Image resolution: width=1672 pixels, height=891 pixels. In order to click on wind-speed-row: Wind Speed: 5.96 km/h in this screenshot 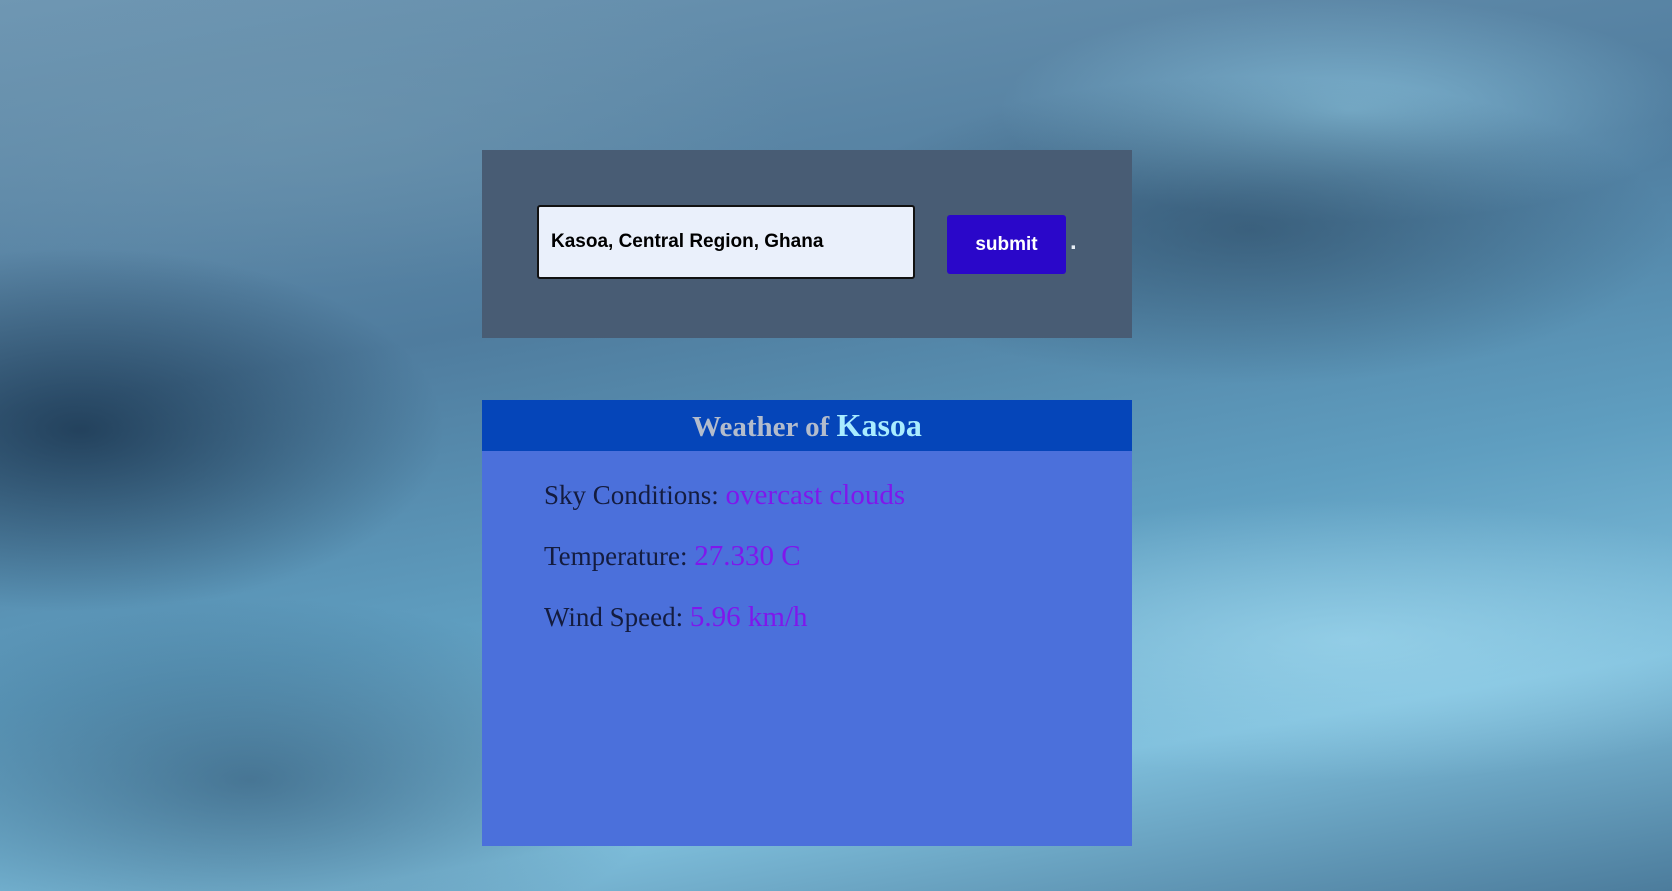, I will do `click(838, 617)`.